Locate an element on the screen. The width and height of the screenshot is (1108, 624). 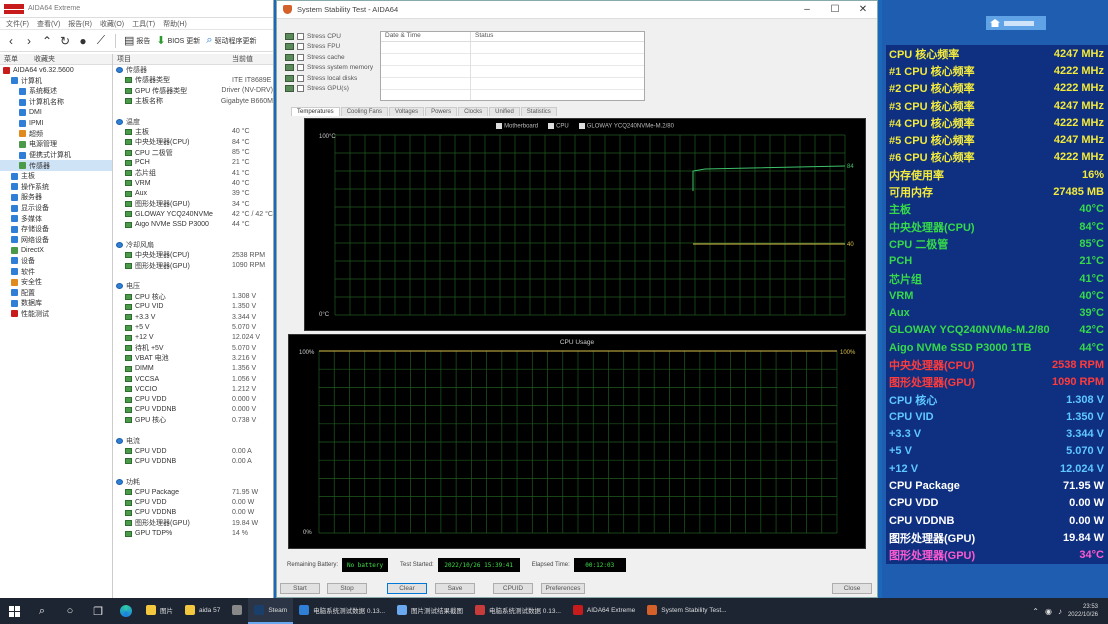
tree-item: 存储设备 is located at coordinates (56, 229).